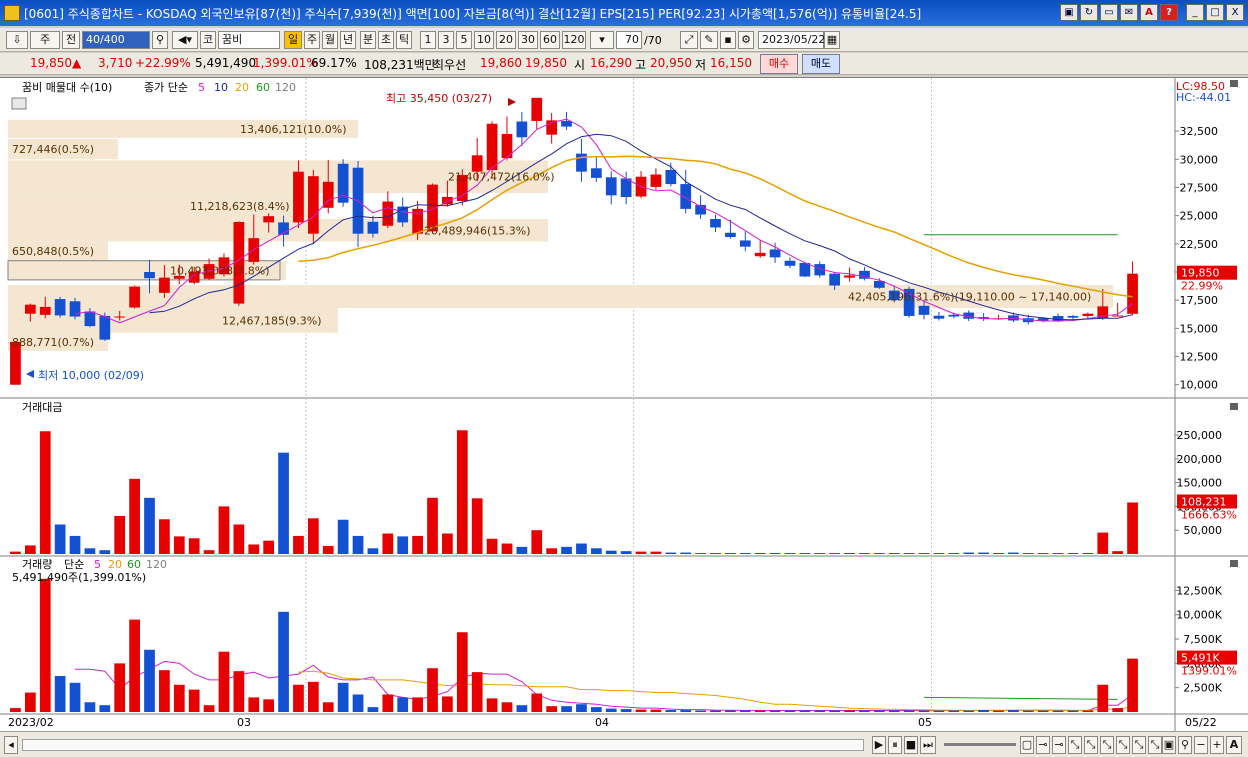 This screenshot has width=1248, height=757. What do you see at coordinates (1201, 745) in the screenshot?
I see `minus-icon: −` at bounding box center [1201, 745].